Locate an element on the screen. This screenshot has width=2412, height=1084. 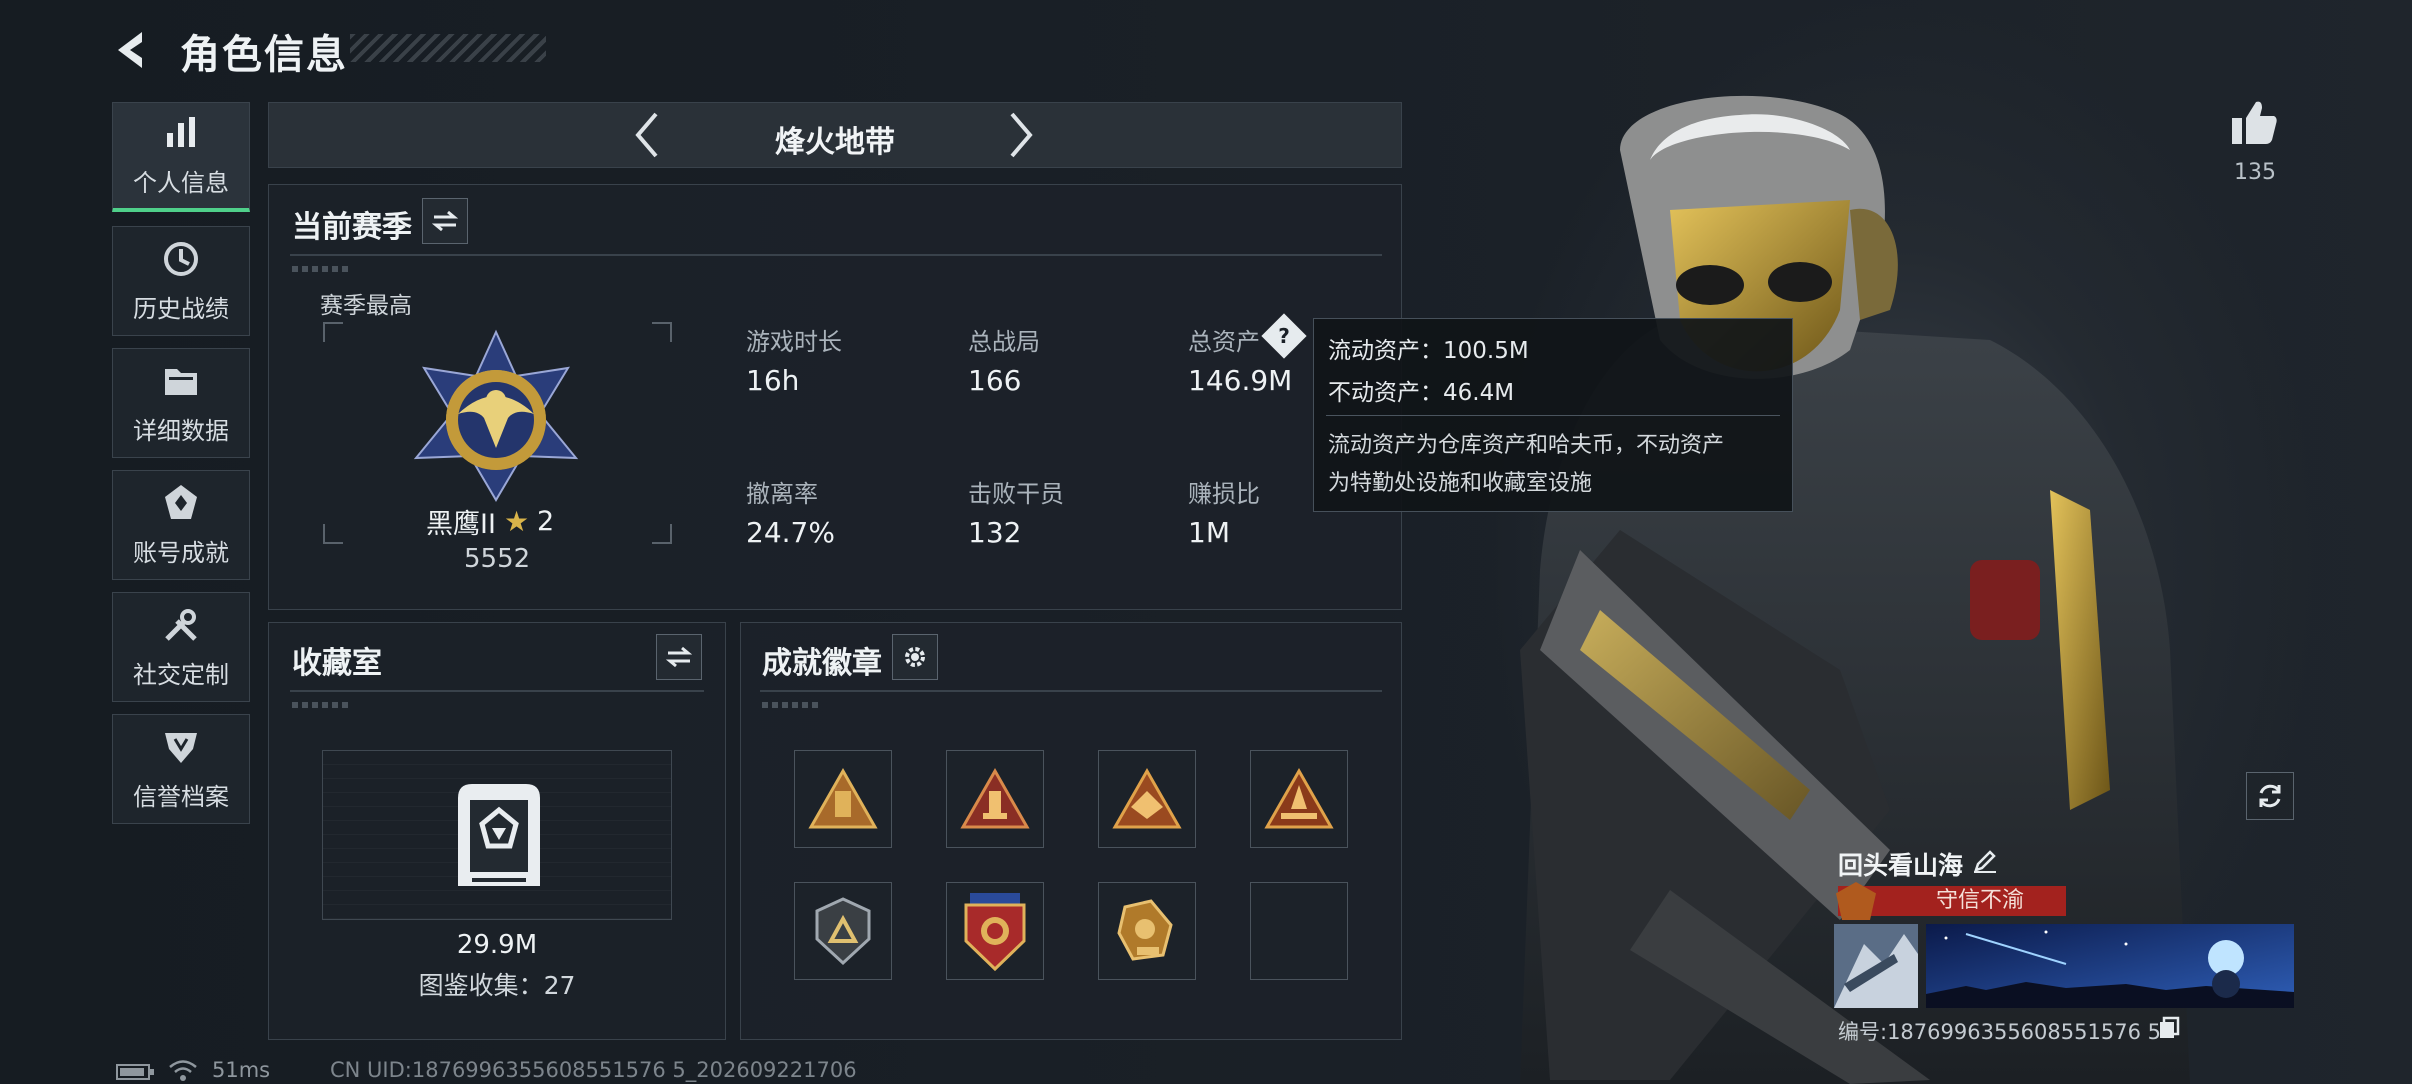
season-switch-button is located at coordinates (445, 221).